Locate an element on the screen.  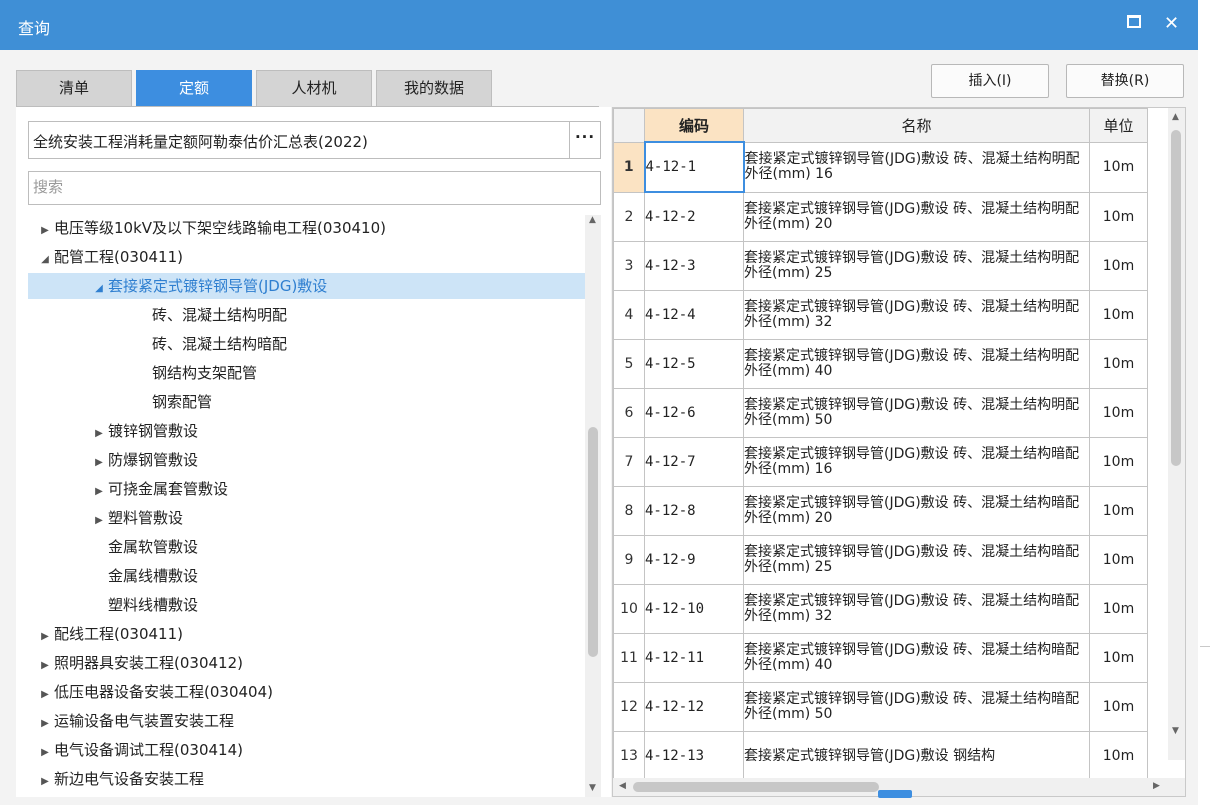
scroll-right-arrow-icon: ▶ is located at coordinates (1156, 786).